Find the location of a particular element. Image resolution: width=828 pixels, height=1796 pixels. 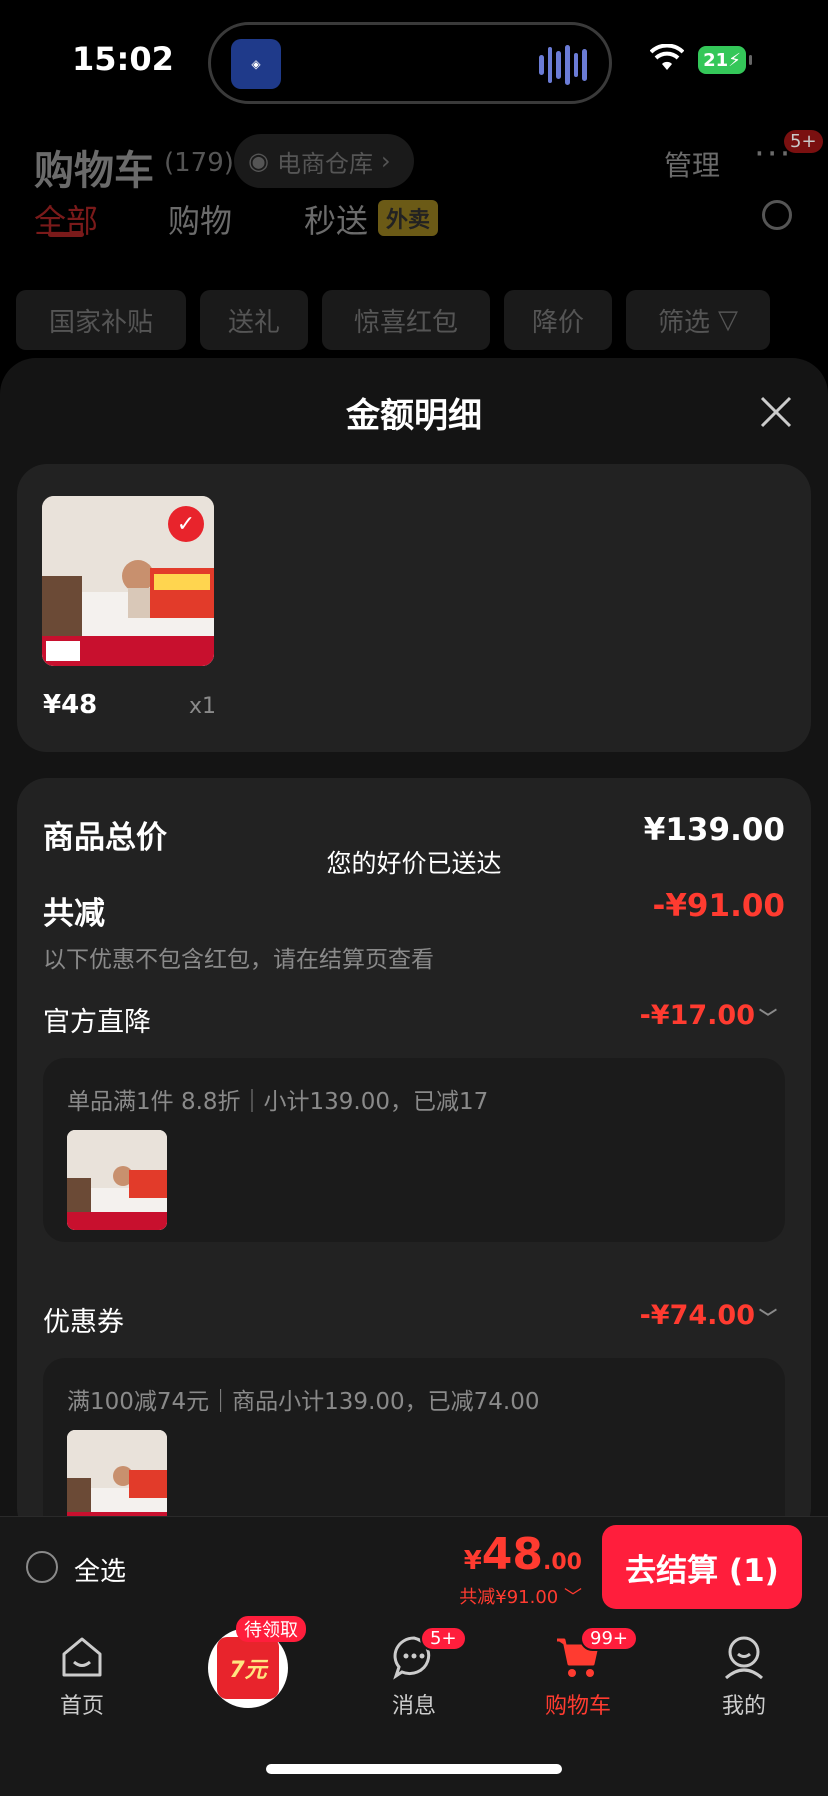

discount-value: -¥91.00 is located at coordinates (719, 906).